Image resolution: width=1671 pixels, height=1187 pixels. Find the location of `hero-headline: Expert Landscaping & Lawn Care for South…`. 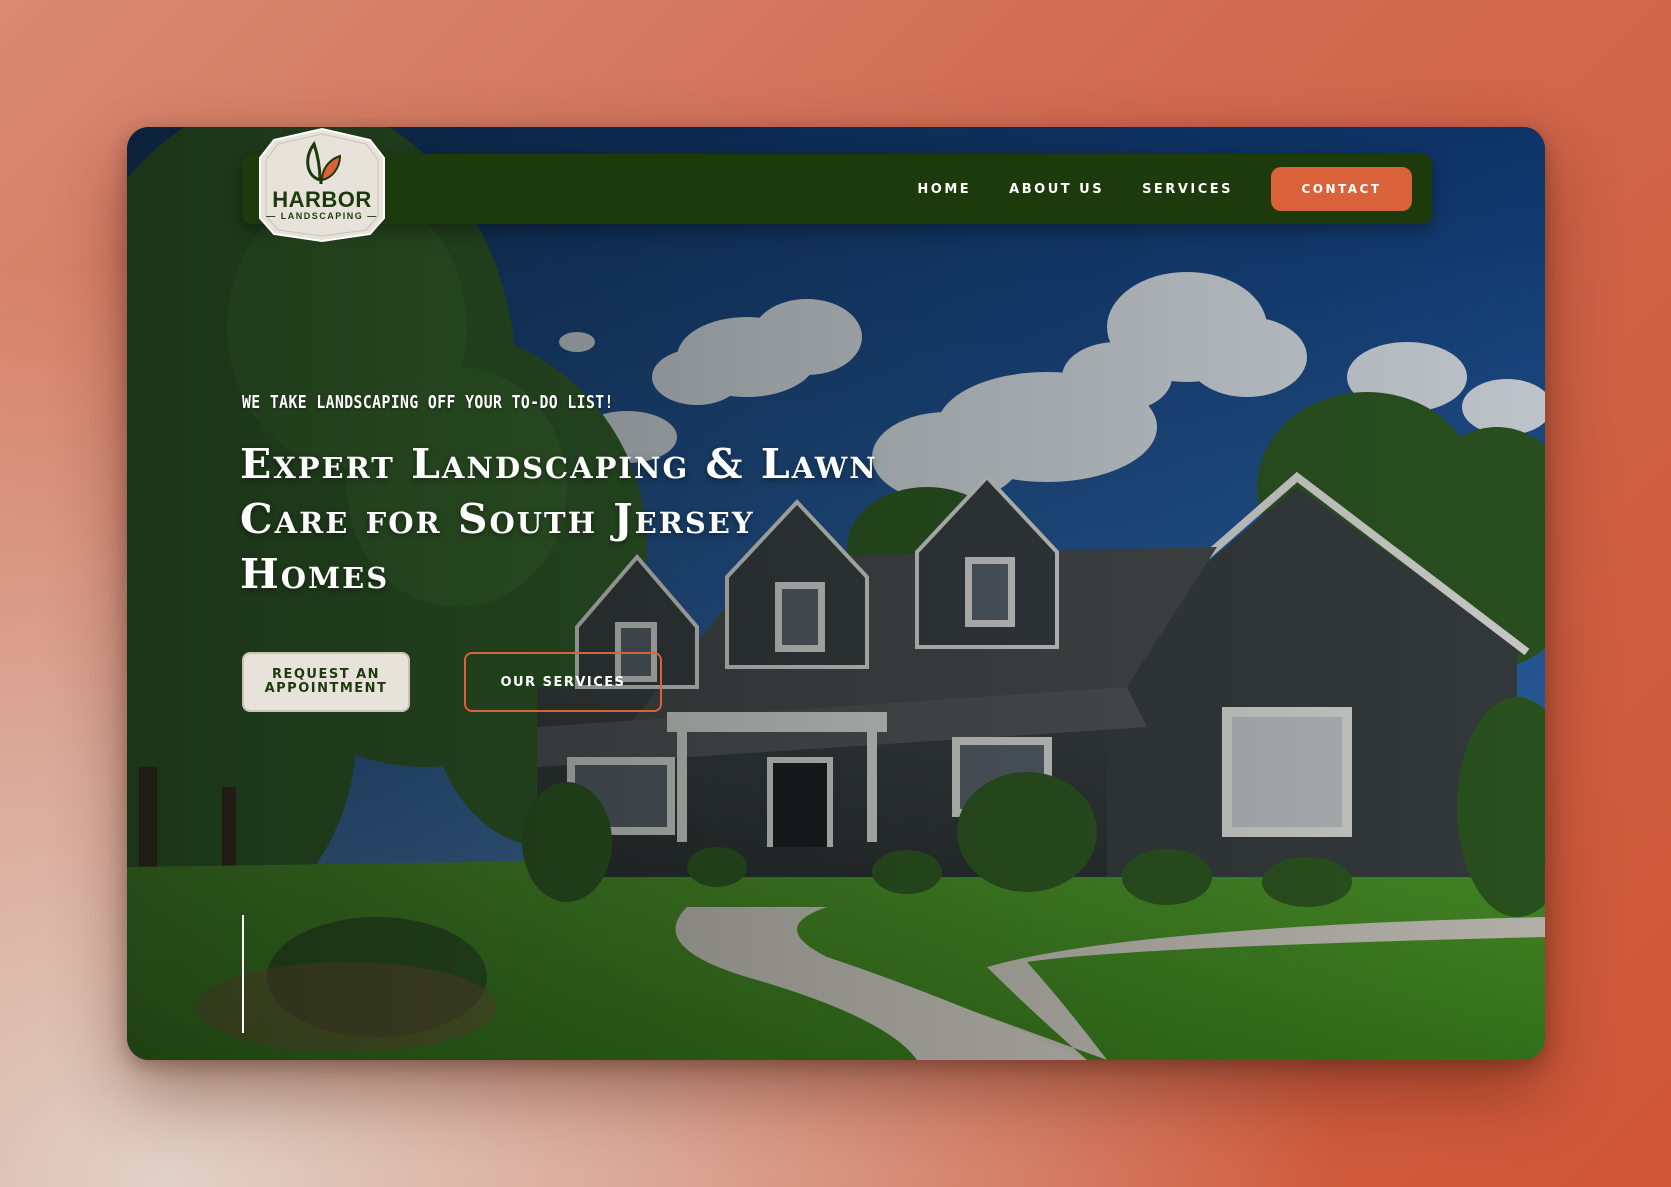

hero-headline: Expert Landscaping & Lawn Care for South… is located at coordinates (559, 519).